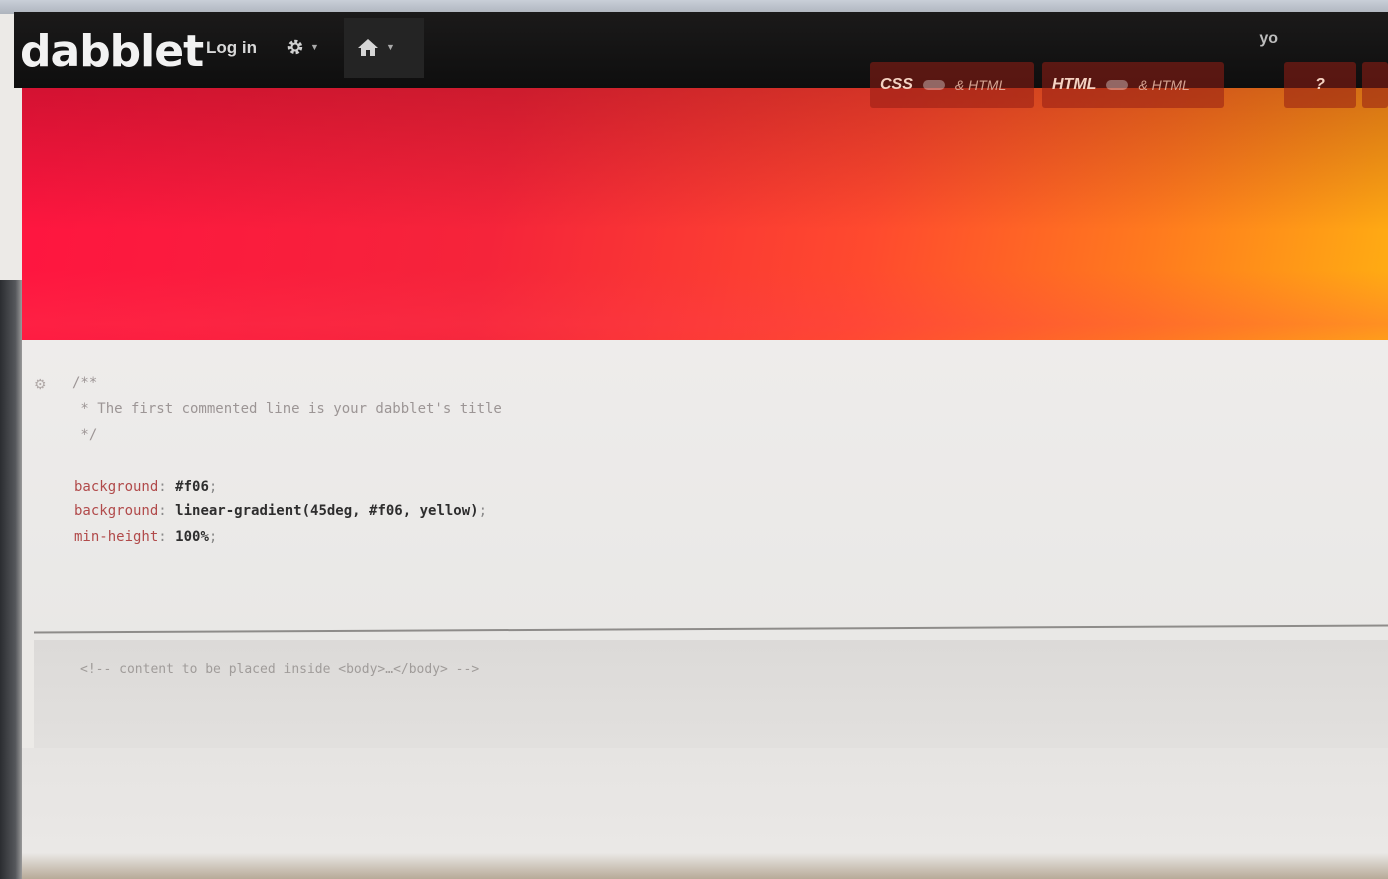 This screenshot has width=1388, height=879. Describe the element at coordinates (43, 384) in the screenshot. I see `editor-settings-icon: ⚙` at that location.